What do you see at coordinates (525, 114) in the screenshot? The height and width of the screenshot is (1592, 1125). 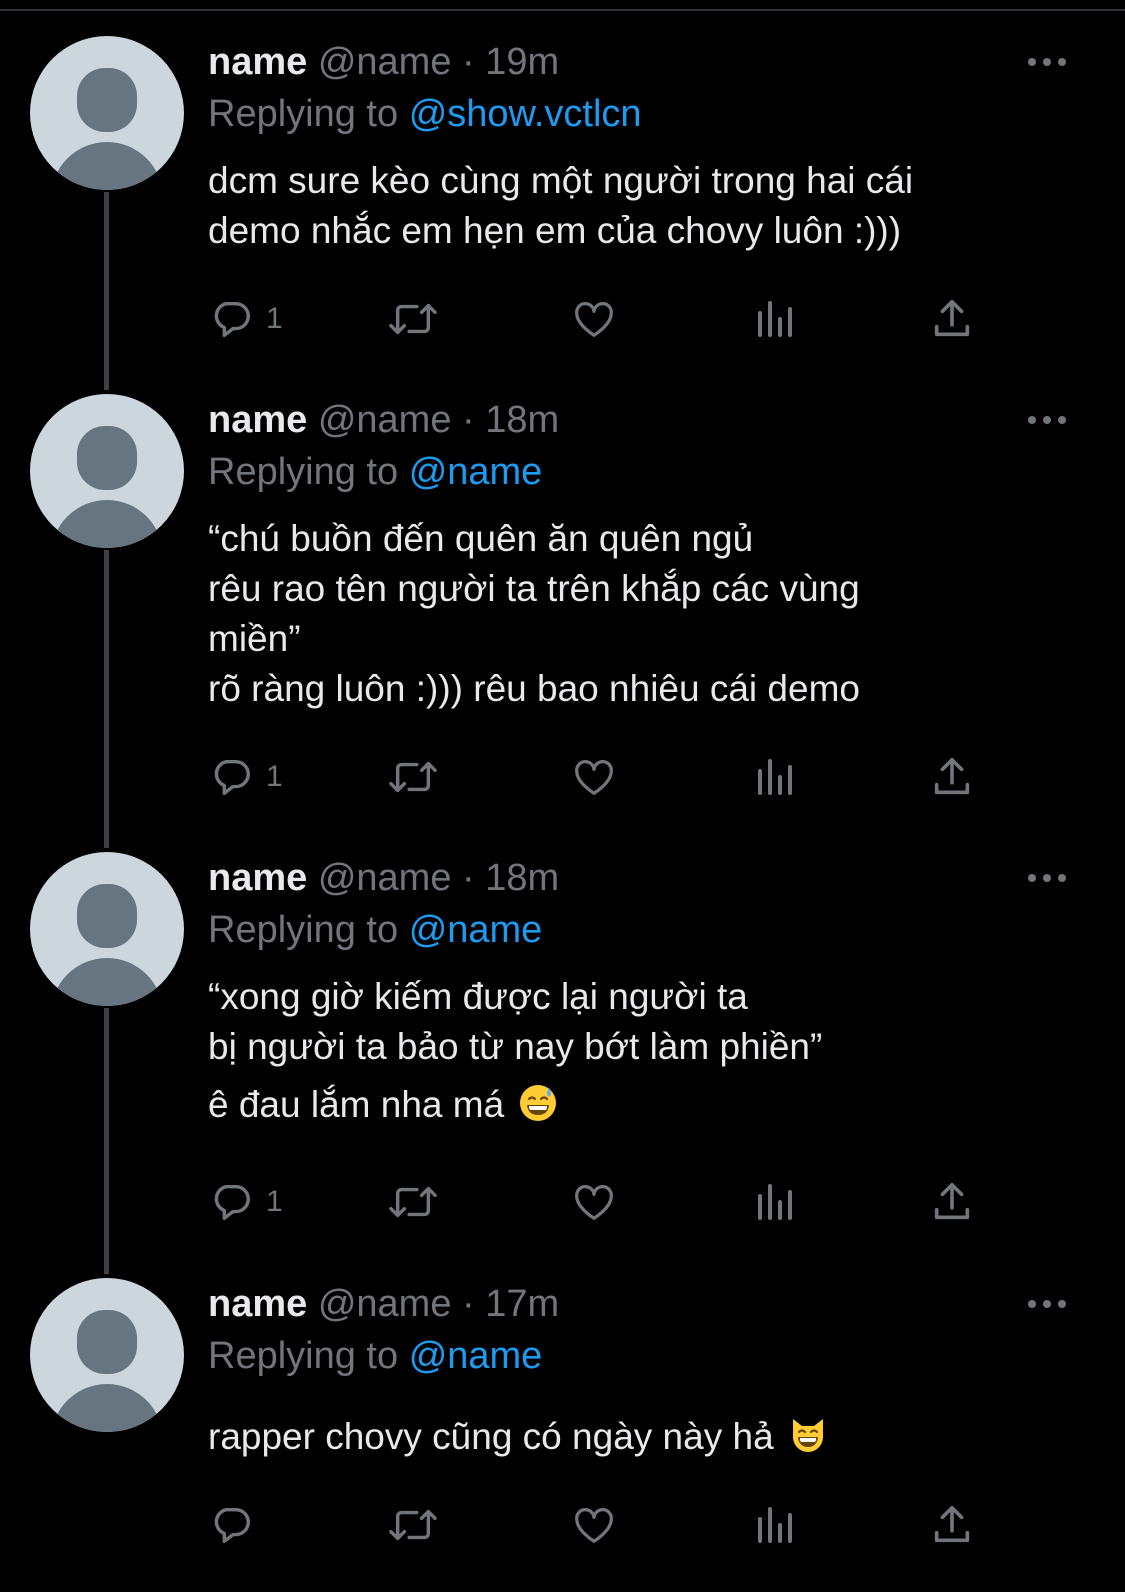 I see `mention-link: @show.vctlcn` at bounding box center [525, 114].